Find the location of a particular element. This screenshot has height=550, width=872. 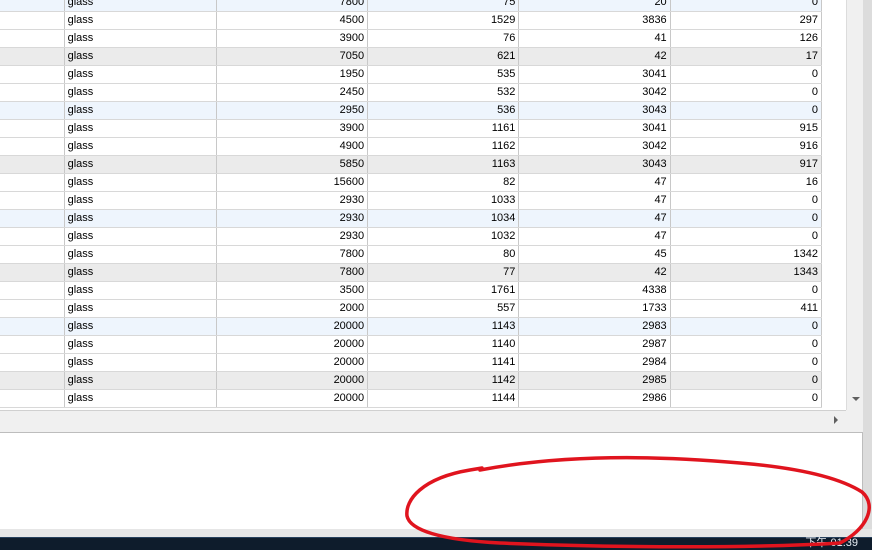

value-cell: 1343 is located at coordinates (746, 272).